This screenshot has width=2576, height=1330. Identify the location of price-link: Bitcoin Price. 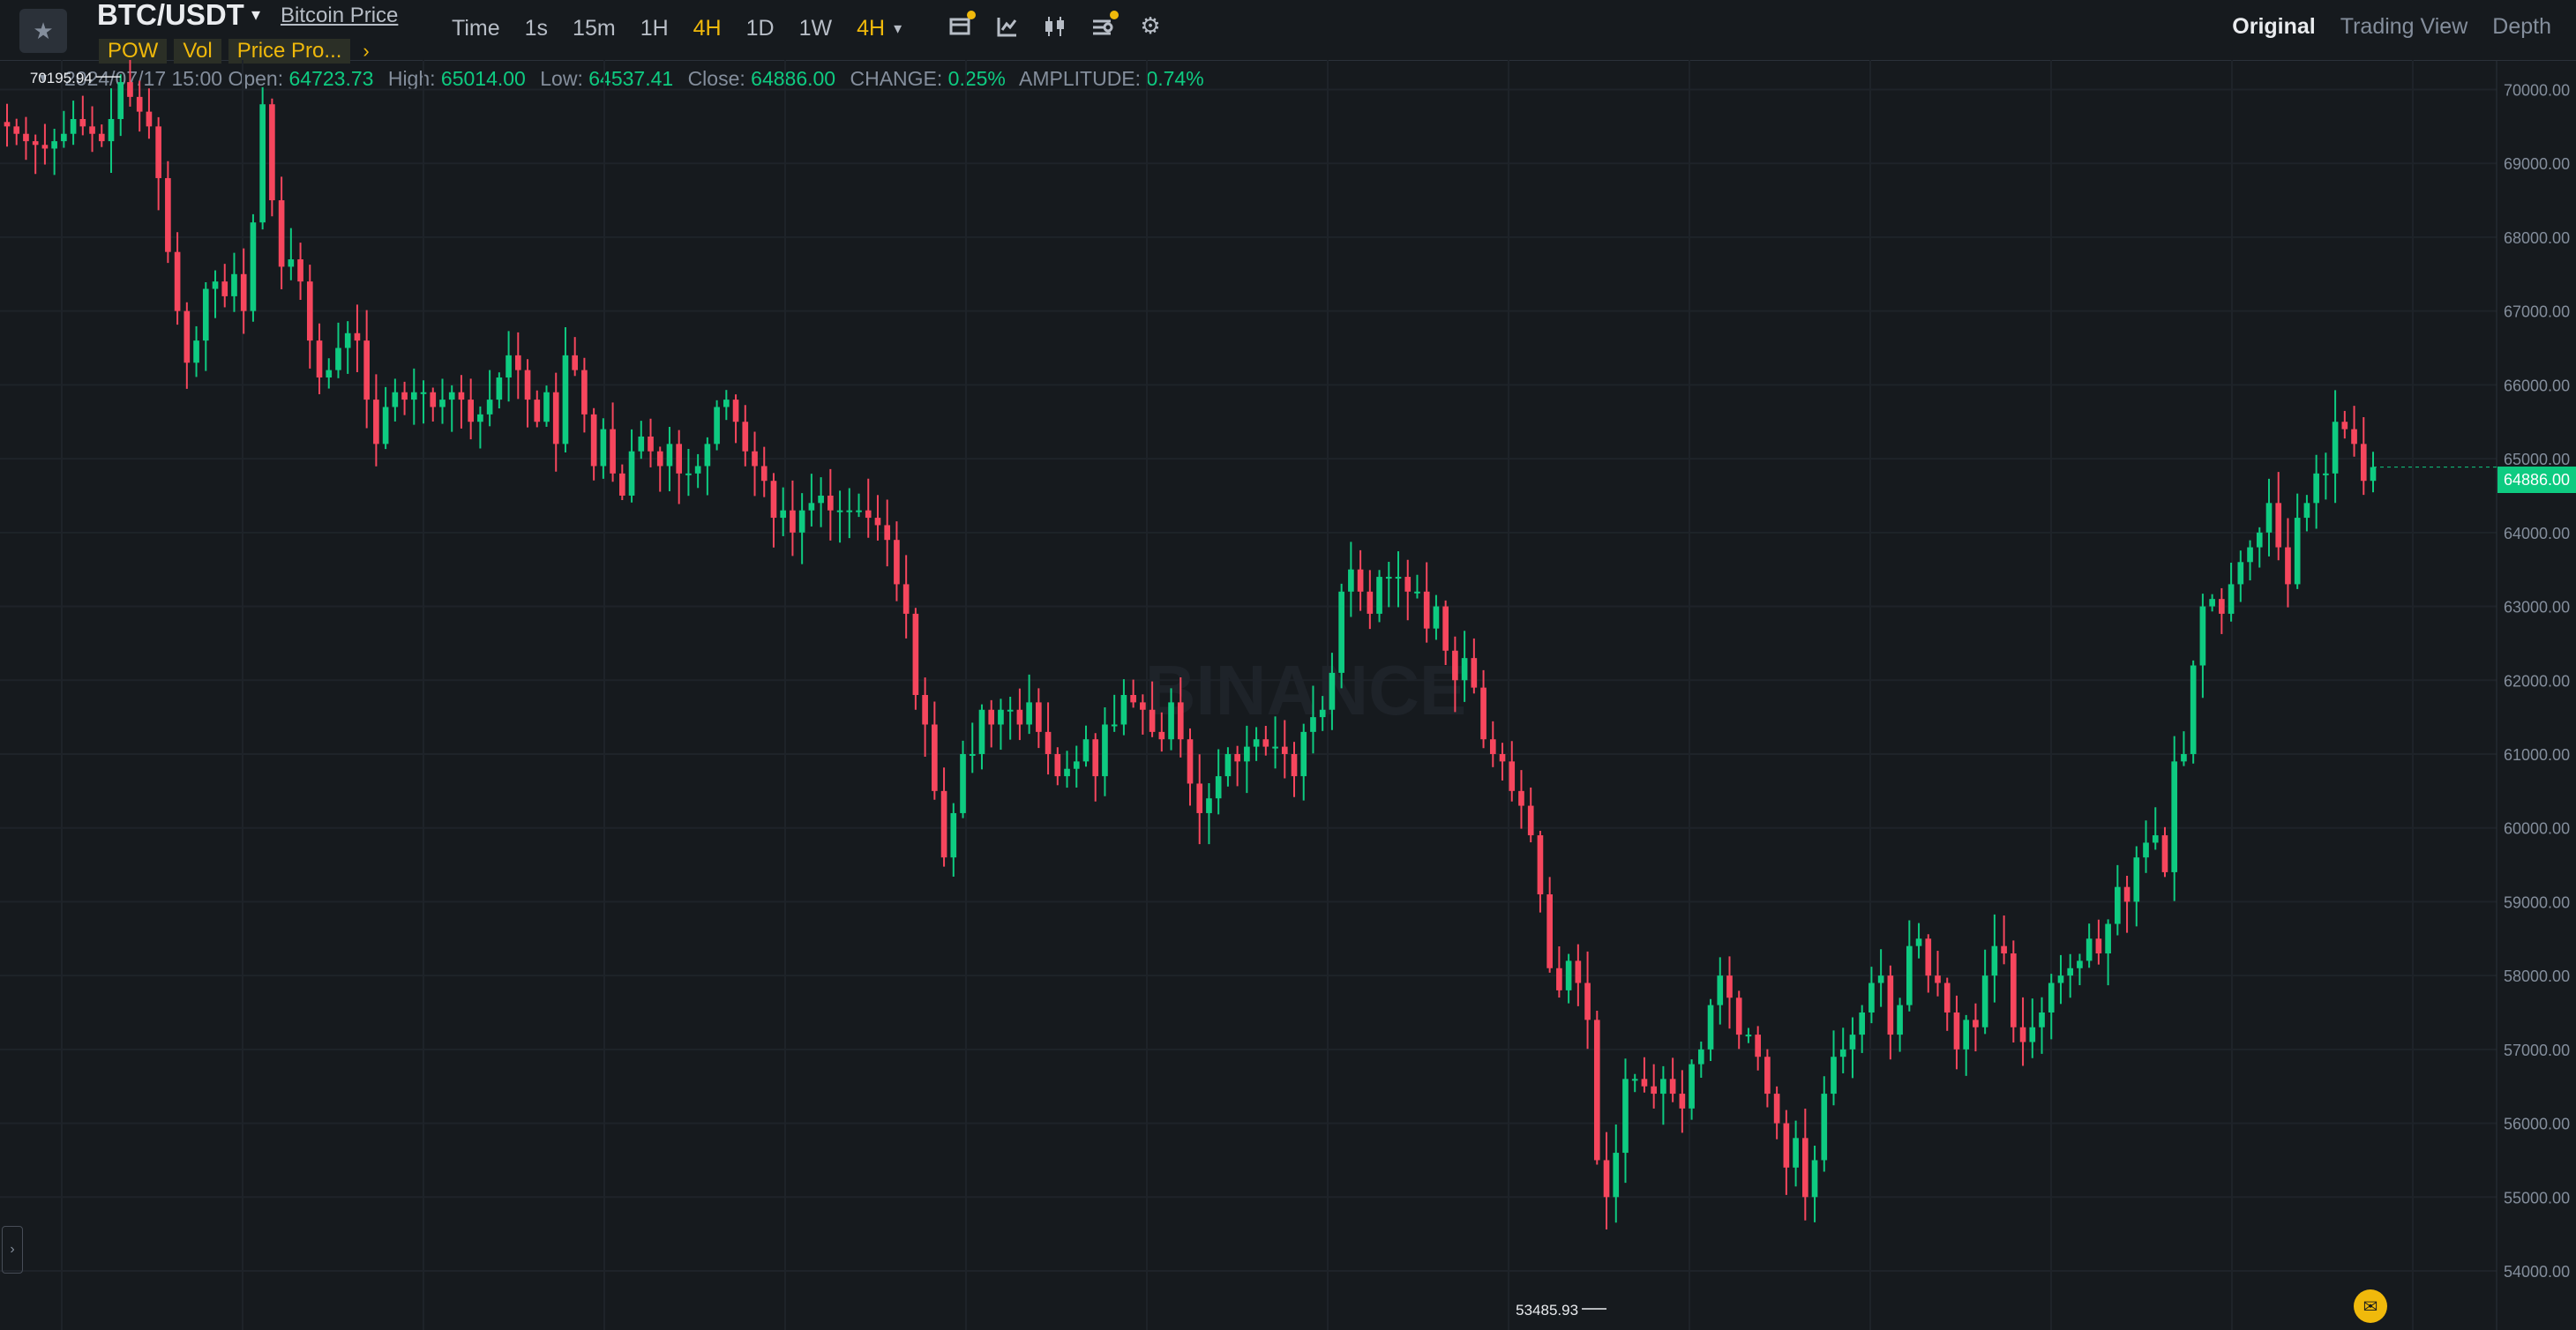
(340, 16).